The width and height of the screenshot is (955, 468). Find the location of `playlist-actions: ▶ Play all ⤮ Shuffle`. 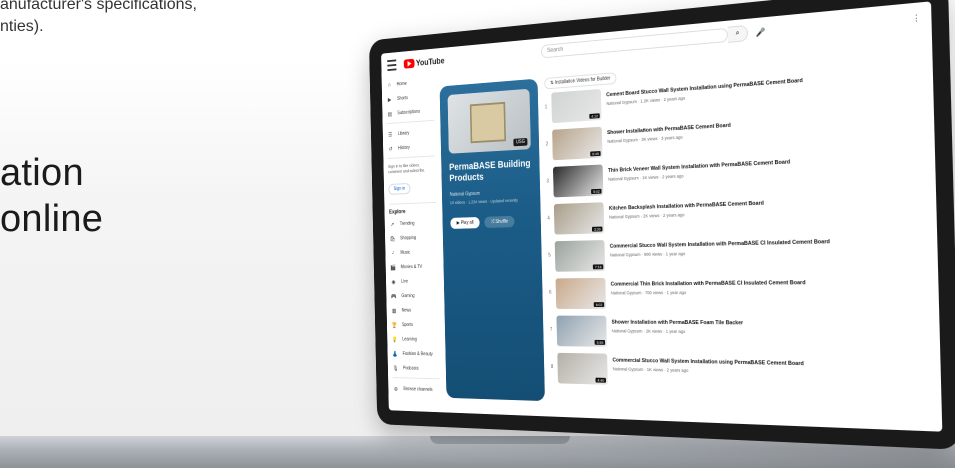

playlist-actions: ▶ Play all ⤮ Shuffle is located at coordinates (491, 222).